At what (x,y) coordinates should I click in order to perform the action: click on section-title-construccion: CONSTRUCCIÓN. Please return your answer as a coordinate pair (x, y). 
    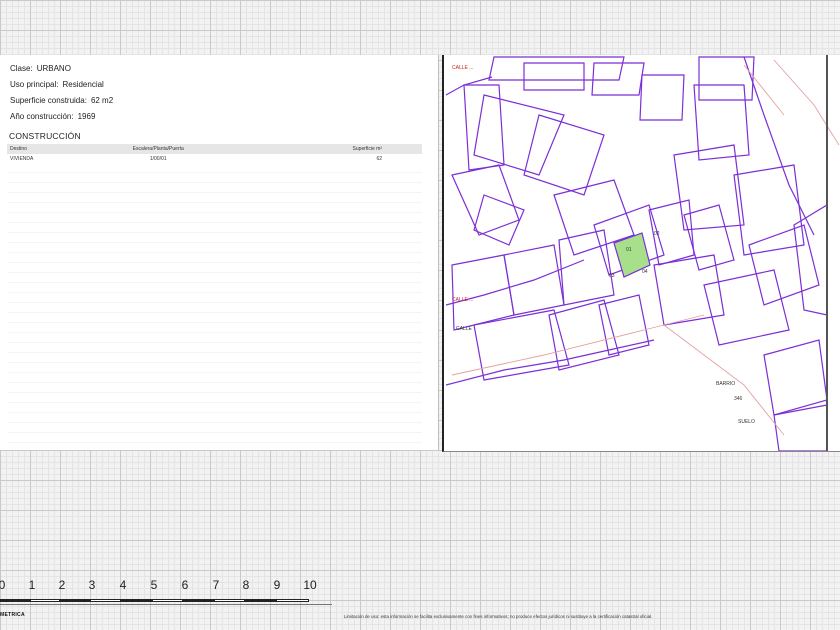
    Looking at the image, I should click on (45, 136).